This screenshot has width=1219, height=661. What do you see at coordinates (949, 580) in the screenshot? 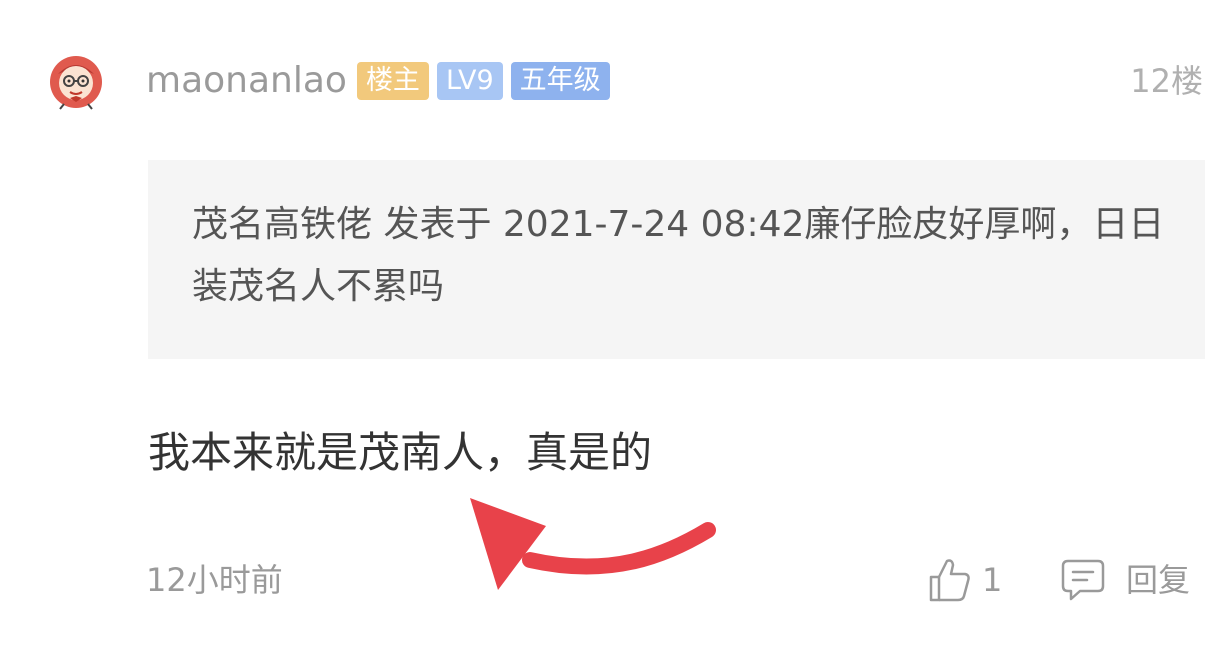
I see `thumbs-up-icon` at bounding box center [949, 580].